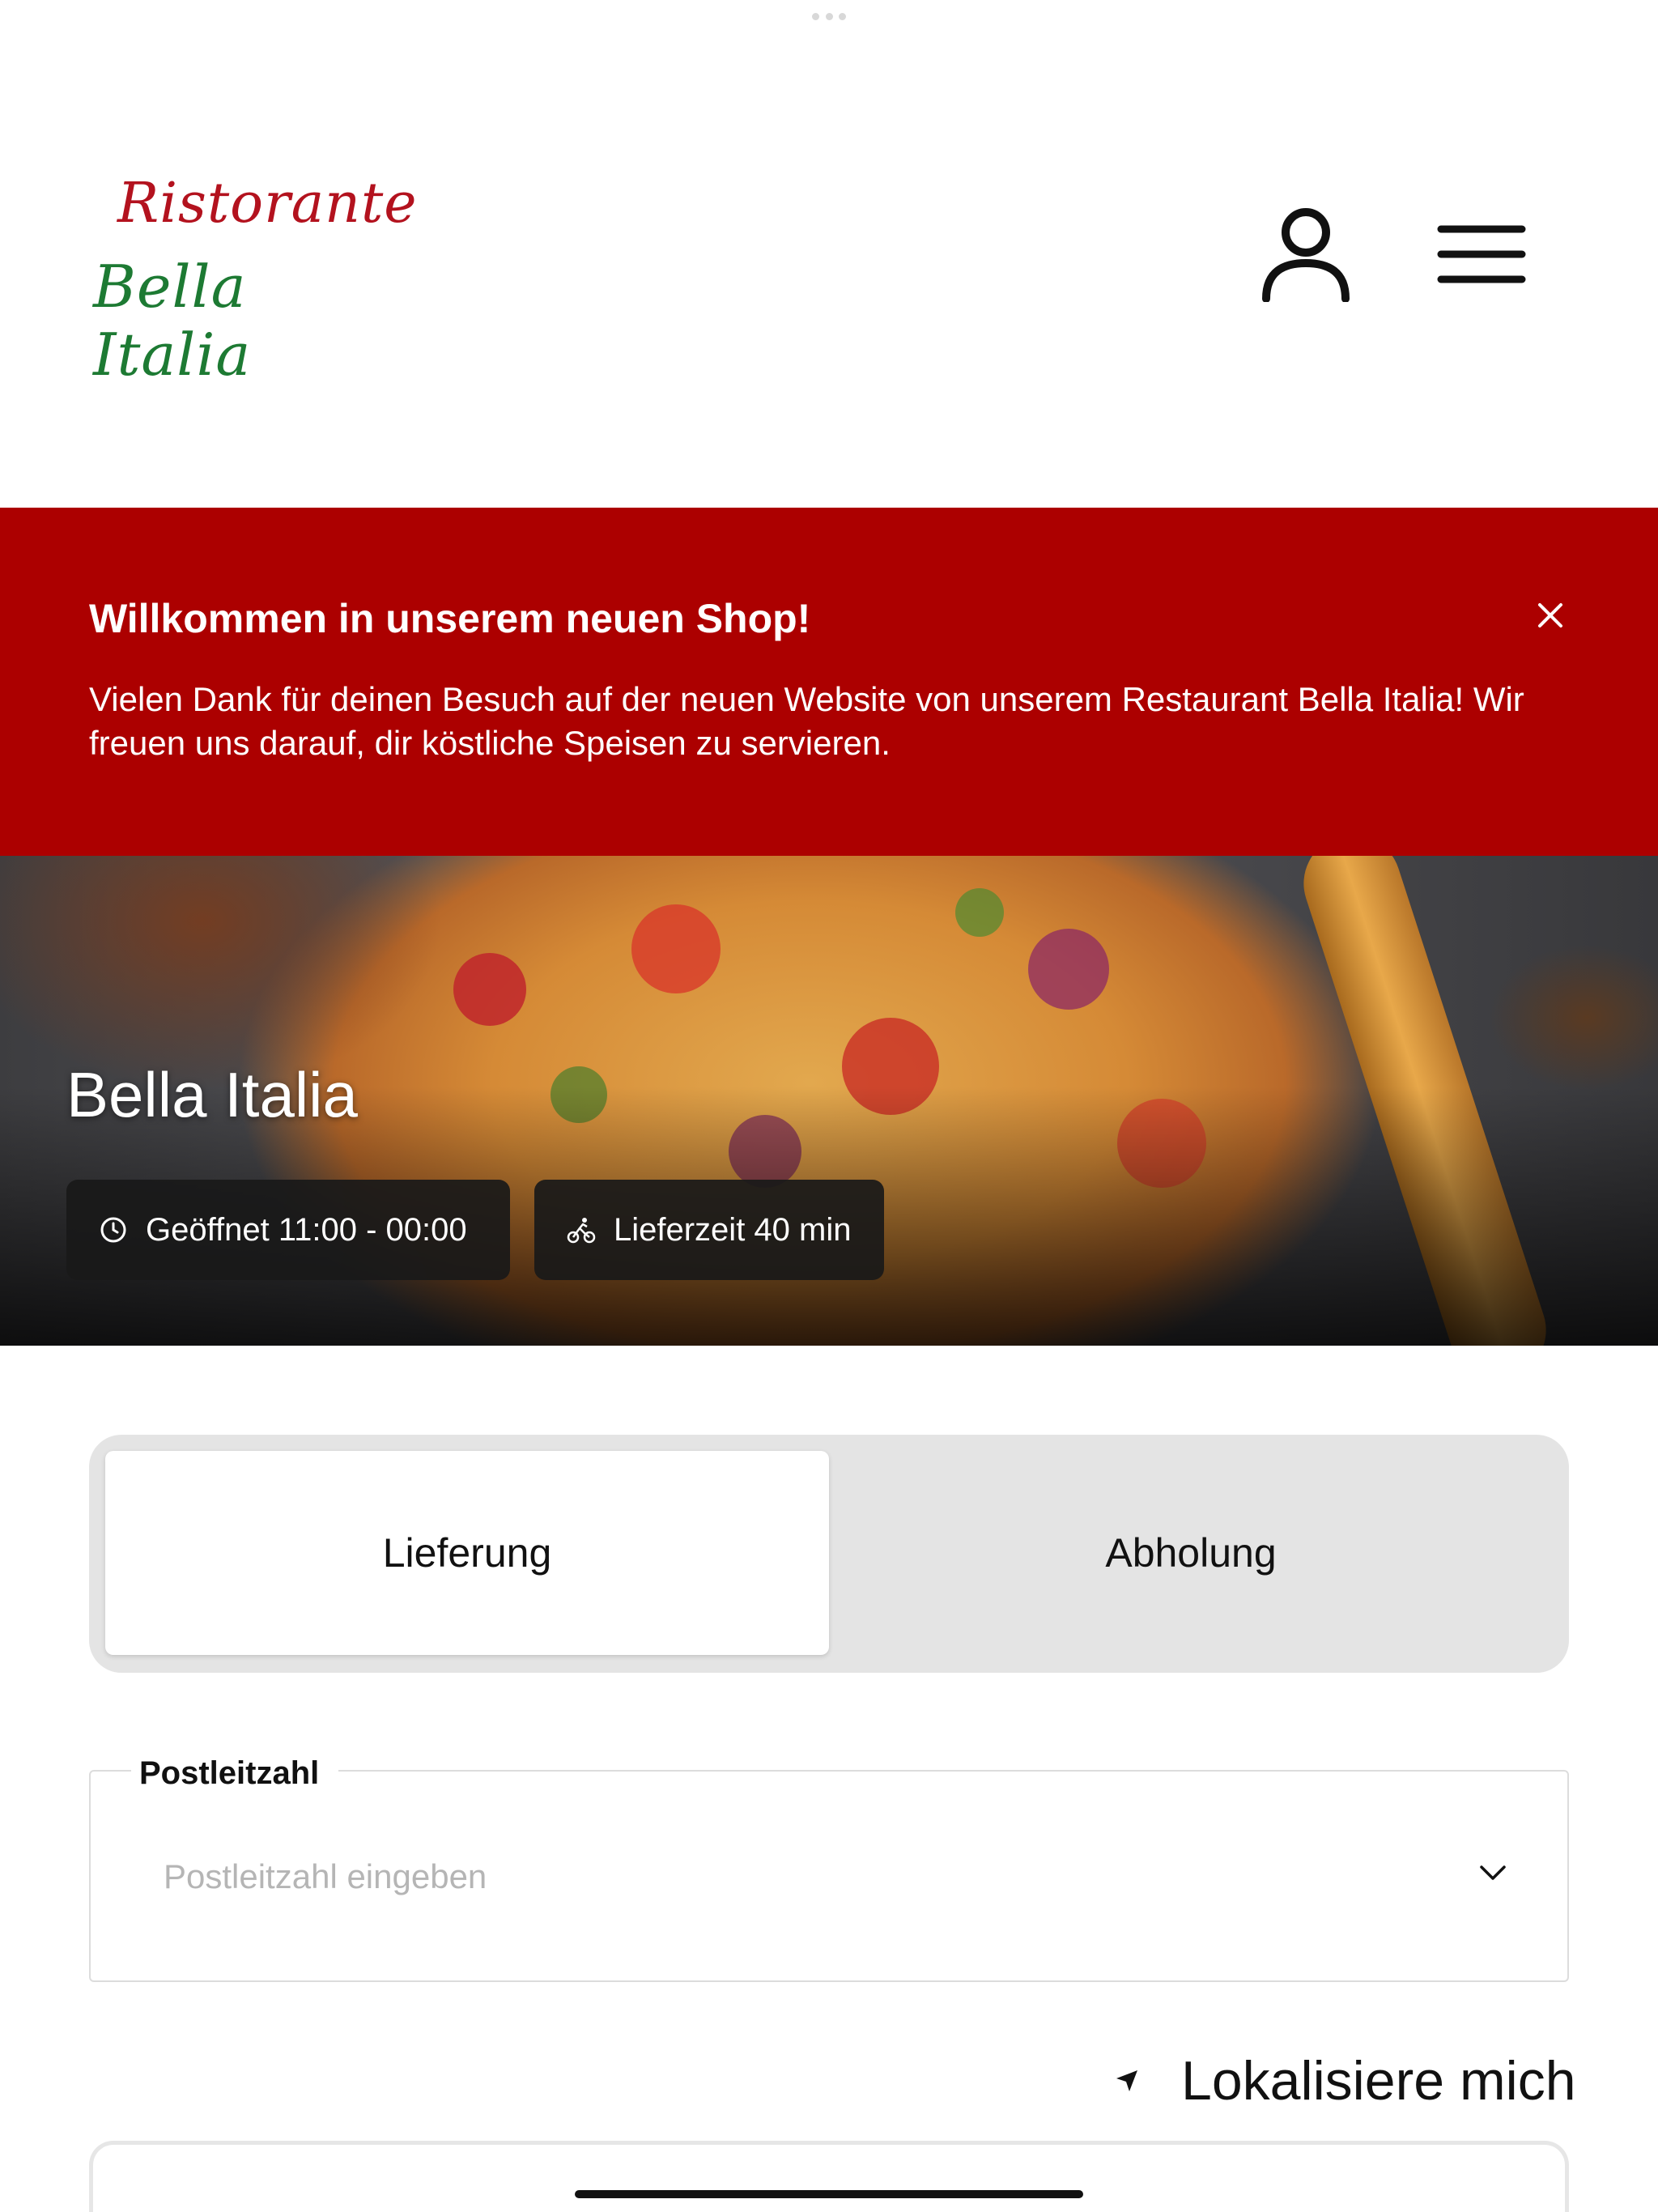 The image size is (1658, 2212). I want to click on chevron-down-icon, so click(1493, 1873).